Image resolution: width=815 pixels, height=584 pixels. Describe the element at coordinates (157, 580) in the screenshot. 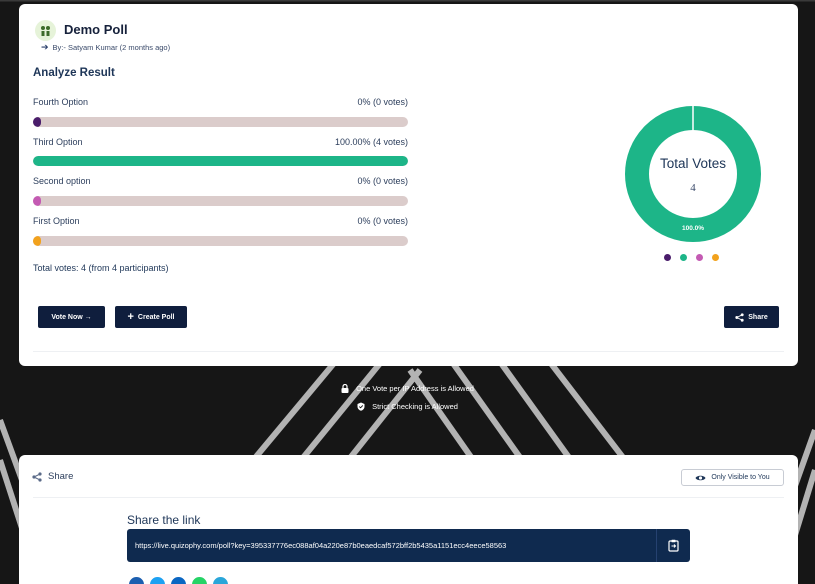

I see `twitter-icon` at that location.